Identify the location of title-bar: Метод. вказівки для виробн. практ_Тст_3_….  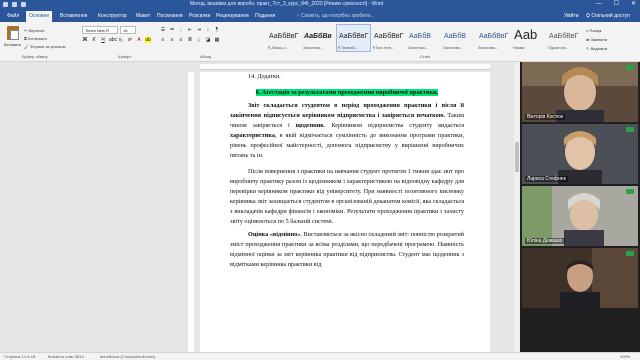
(320, 4).